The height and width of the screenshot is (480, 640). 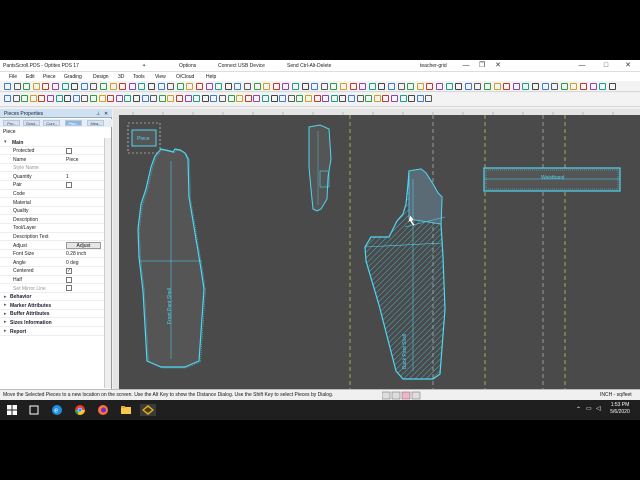 What do you see at coordinates (49, 77) in the screenshot?
I see `menu-piece: Piece` at bounding box center [49, 77].